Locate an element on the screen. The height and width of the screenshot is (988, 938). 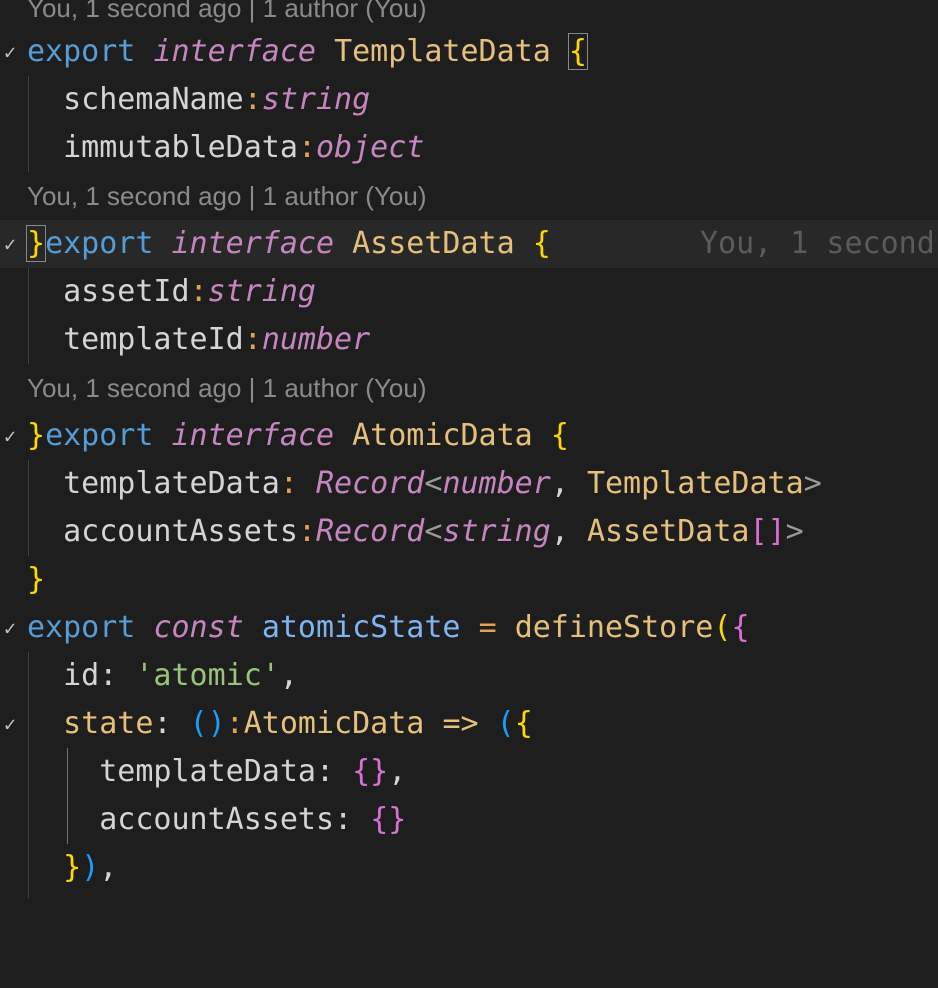
property: templateId is located at coordinates (153, 339).